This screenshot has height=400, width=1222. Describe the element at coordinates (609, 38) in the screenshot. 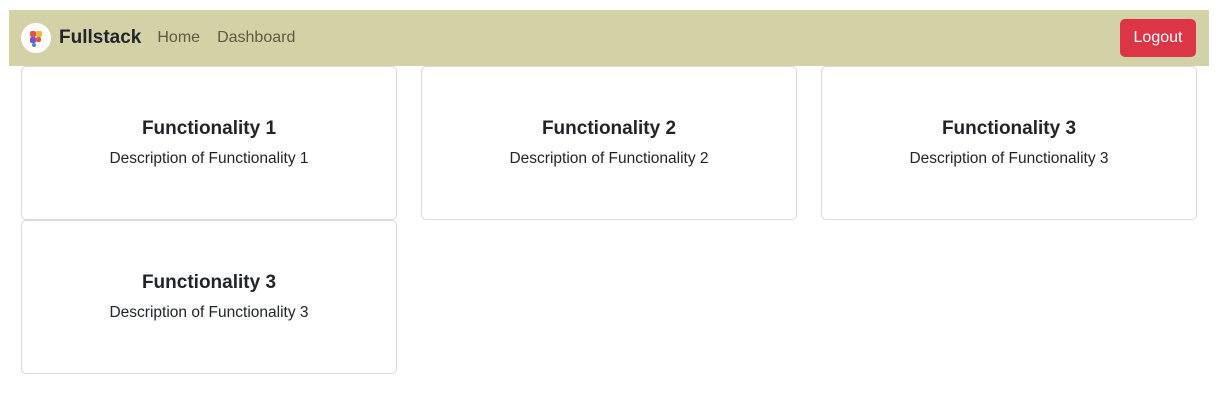

I see `navbar: Fullstack Home Dashboard Logout` at that location.